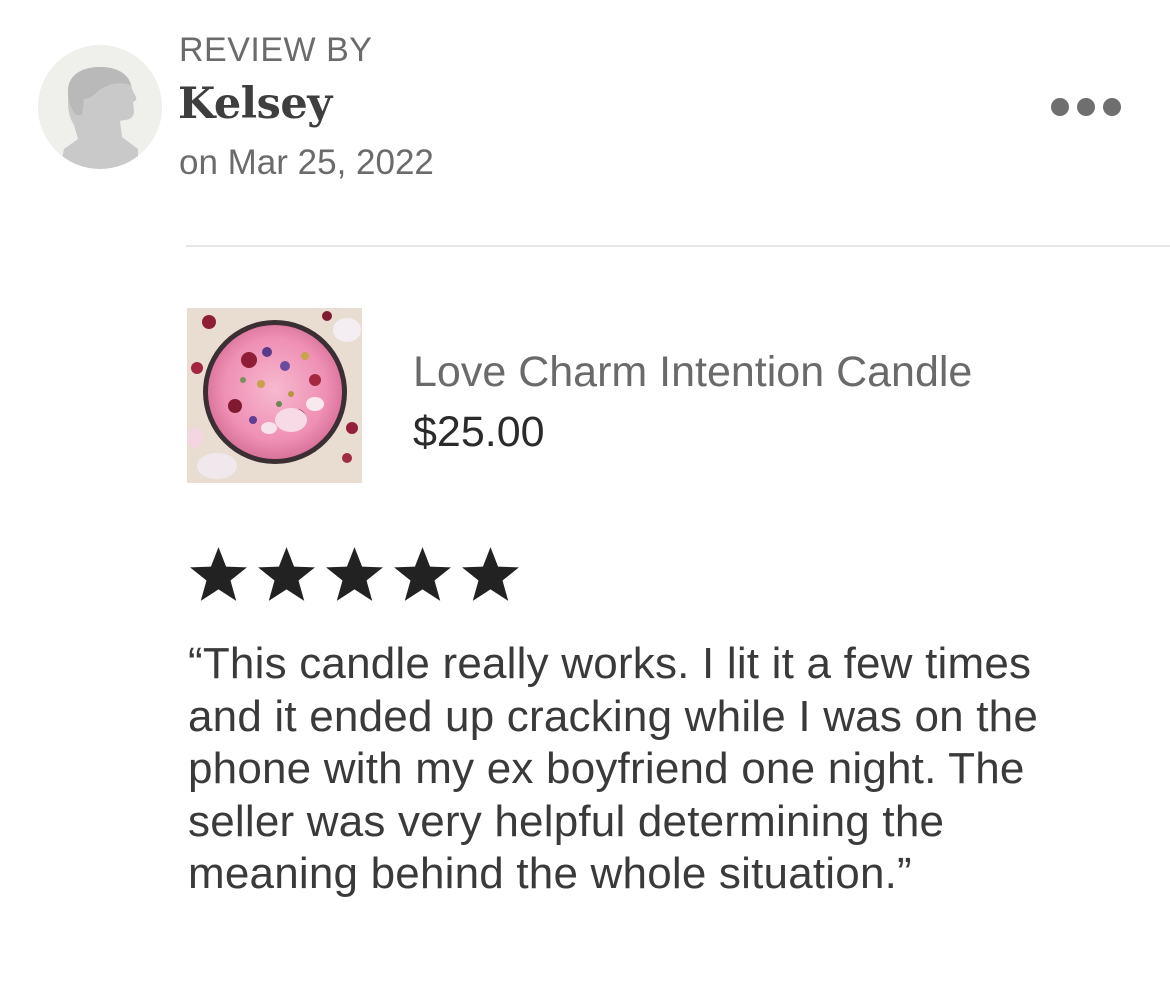 This screenshot has height=991, width=1170. What do you see at coordinates (306, 162) in the screenshot?
I see `review-date: on Mar 25, 2022` at bounding box center [306, 162].